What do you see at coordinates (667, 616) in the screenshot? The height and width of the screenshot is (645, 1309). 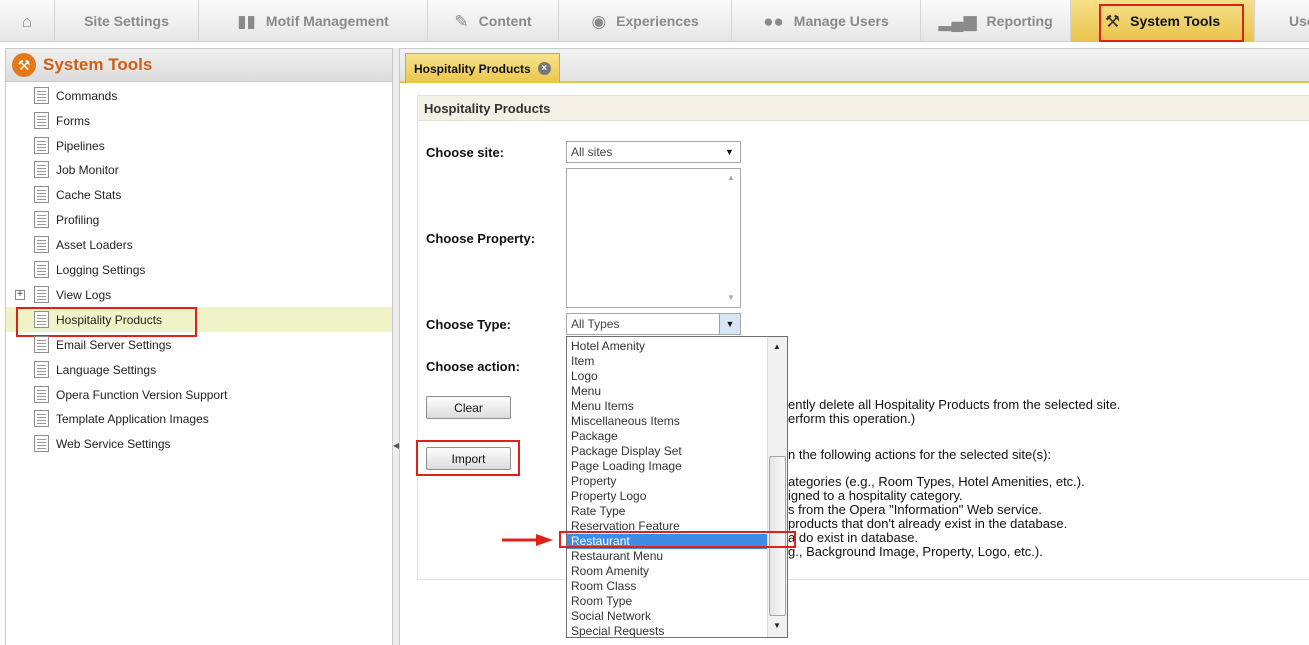 I see `dropdown-option: Social Network` at bounding box center [667, 616].